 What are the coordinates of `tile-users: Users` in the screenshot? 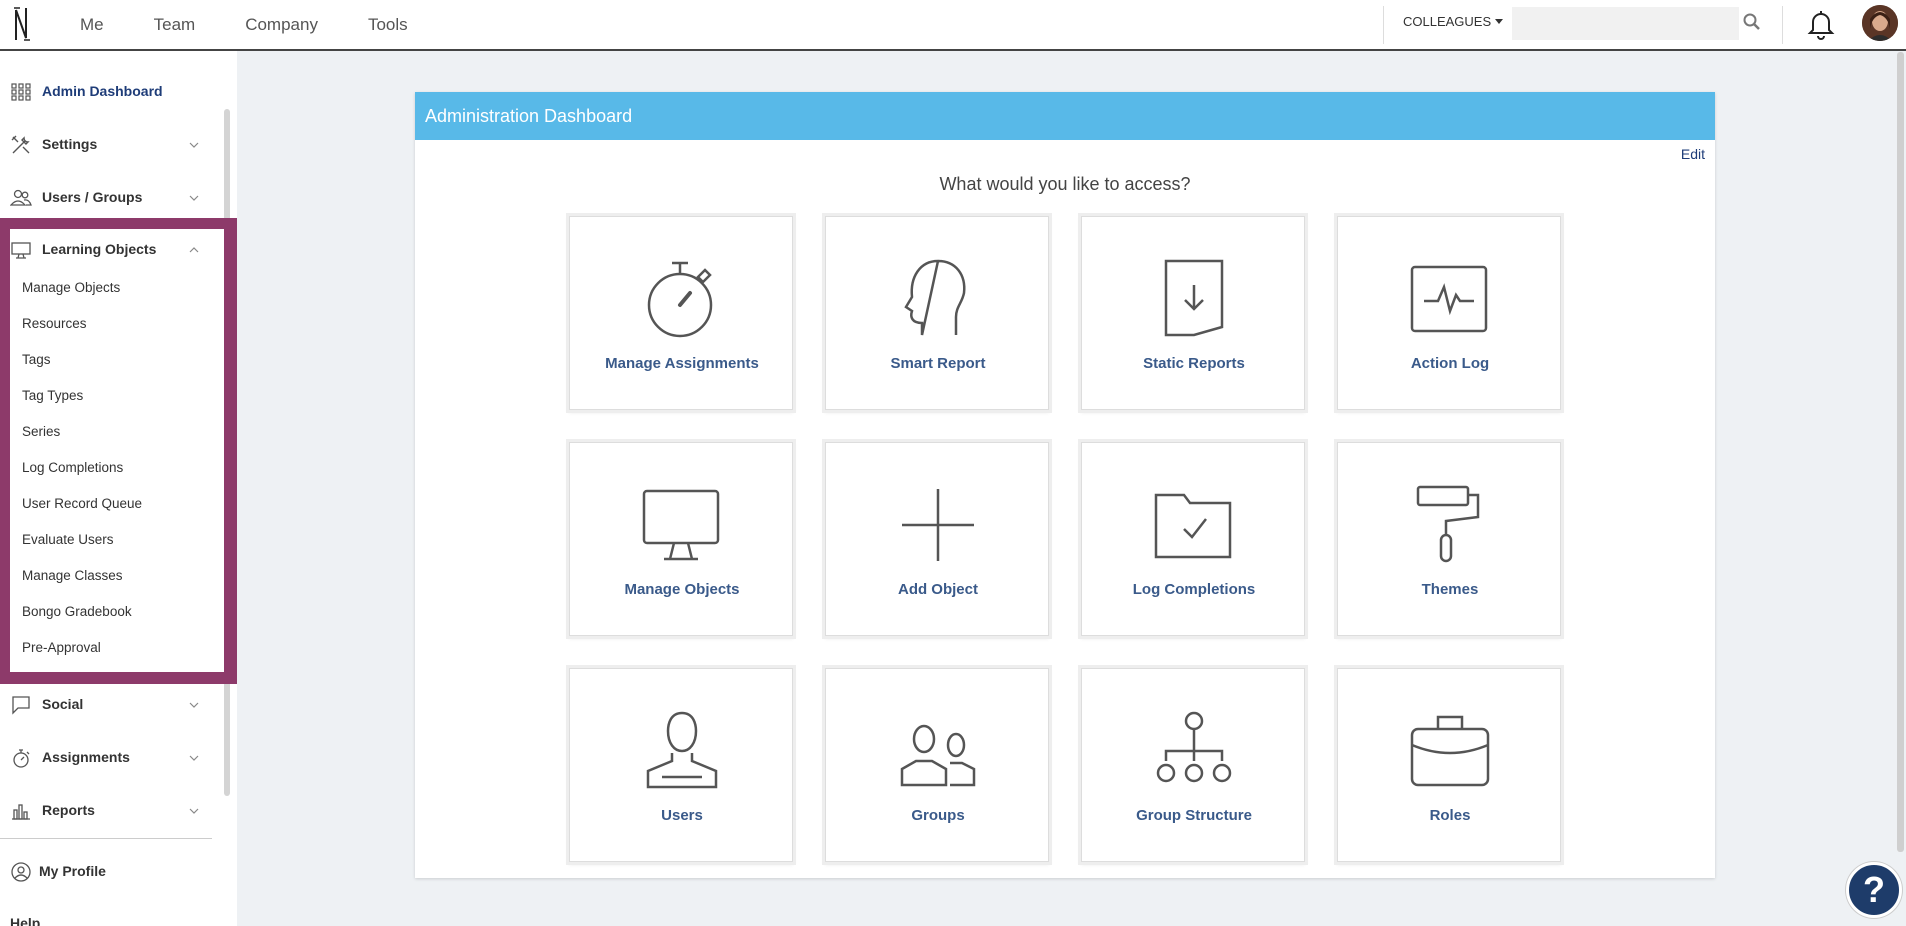 It's located at (681, 765).